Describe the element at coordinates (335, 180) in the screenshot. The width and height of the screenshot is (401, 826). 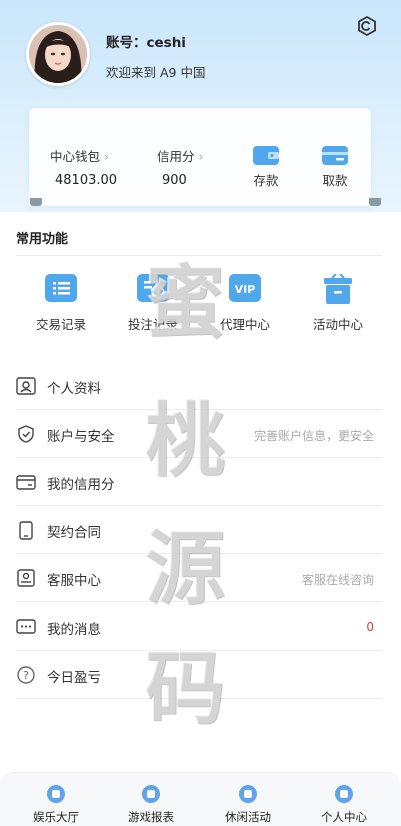
I see `withdraw-label: 取款` at that location.